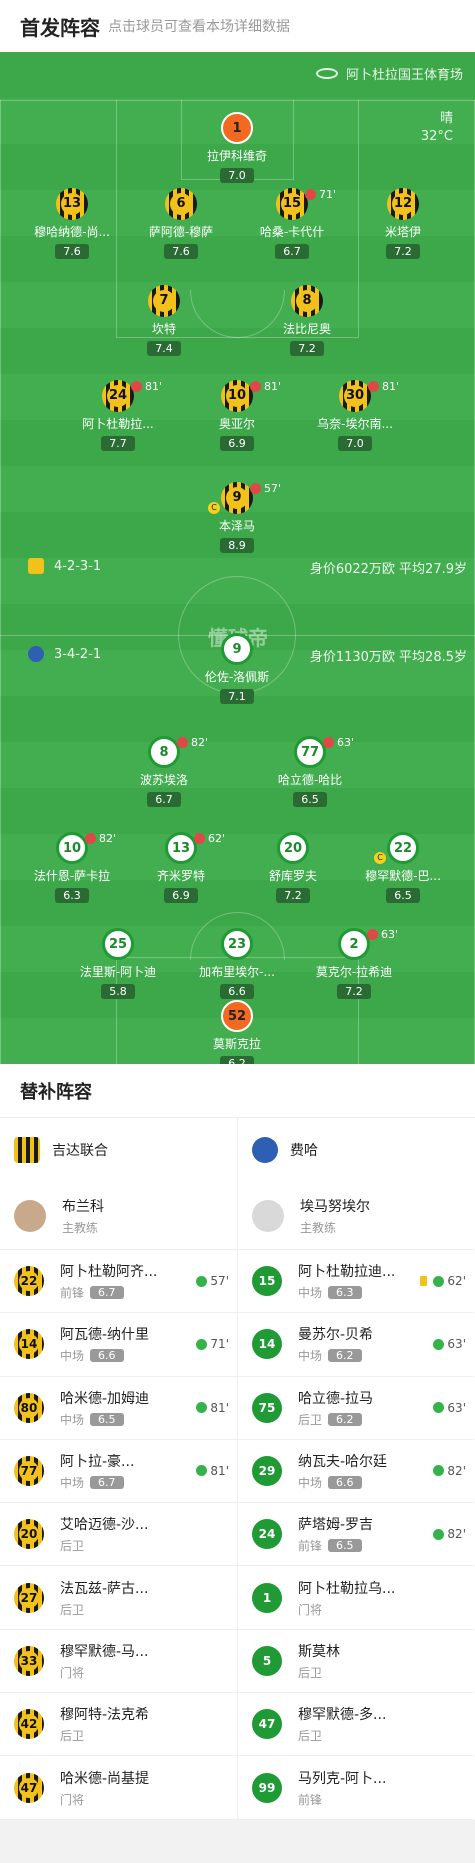 The height and width of the screenshot is (1863, 475). Describe the element at coordinates (236, 424) in the screenshot. I see `player-name: 奥亚尔` at that location.